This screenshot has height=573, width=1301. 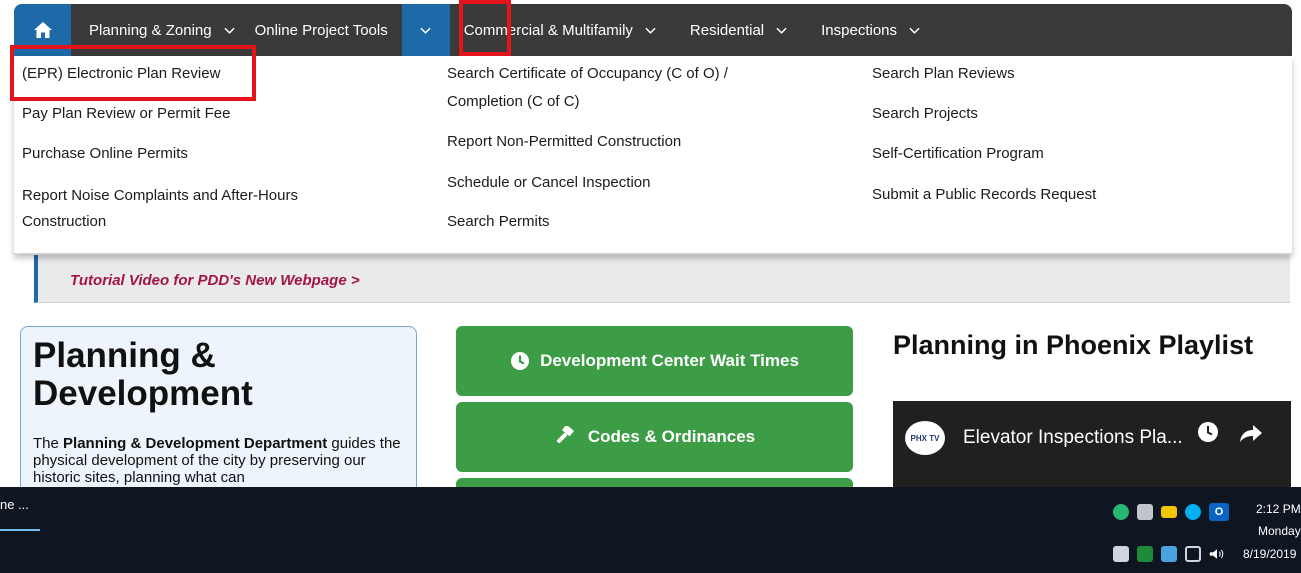 I want to click on display-icon, so click(x=1121, y=554).